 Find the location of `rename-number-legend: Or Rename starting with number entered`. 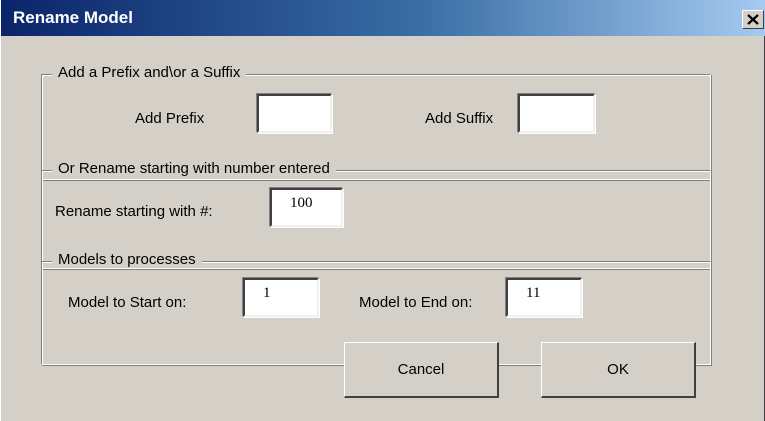

rename-number-legend: Or Rename starting with number entered is located at coordinates (194, 168).